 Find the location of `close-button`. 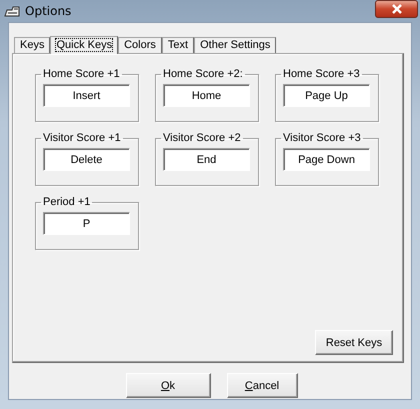

close-button is located at coordinates (396, 9).